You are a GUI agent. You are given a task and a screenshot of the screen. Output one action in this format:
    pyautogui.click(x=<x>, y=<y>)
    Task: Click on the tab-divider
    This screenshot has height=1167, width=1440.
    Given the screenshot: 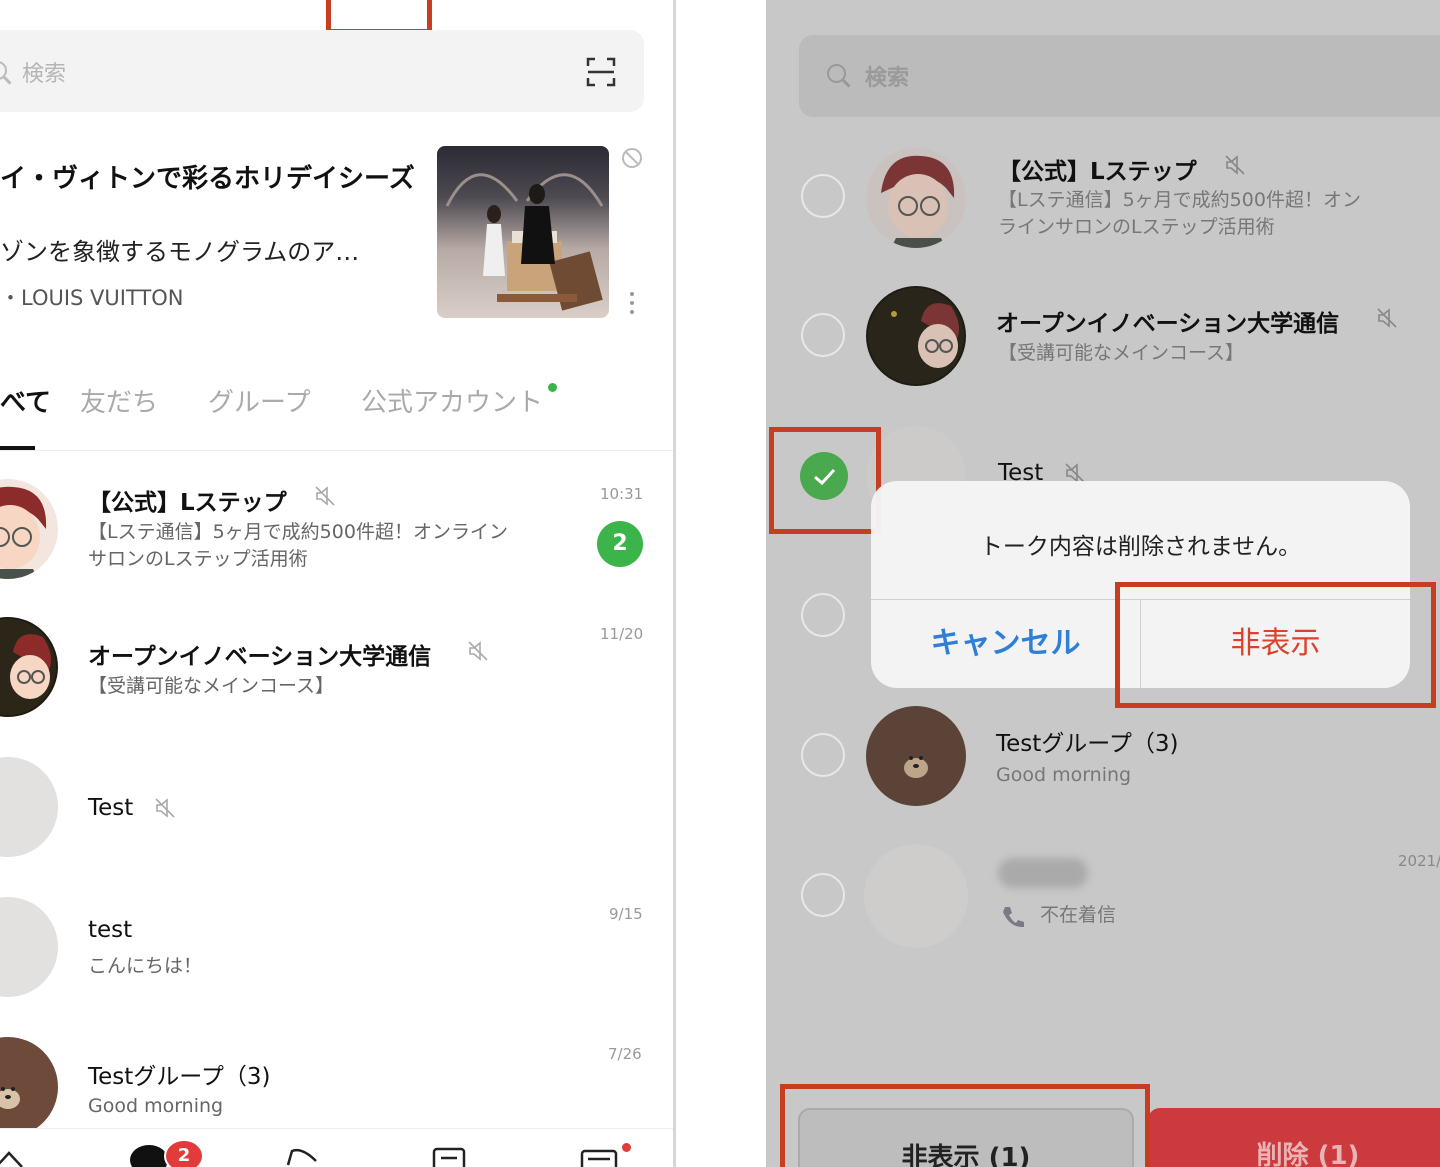 What is the action you would take?
    pyautogui.click(x=336, y=450)
    